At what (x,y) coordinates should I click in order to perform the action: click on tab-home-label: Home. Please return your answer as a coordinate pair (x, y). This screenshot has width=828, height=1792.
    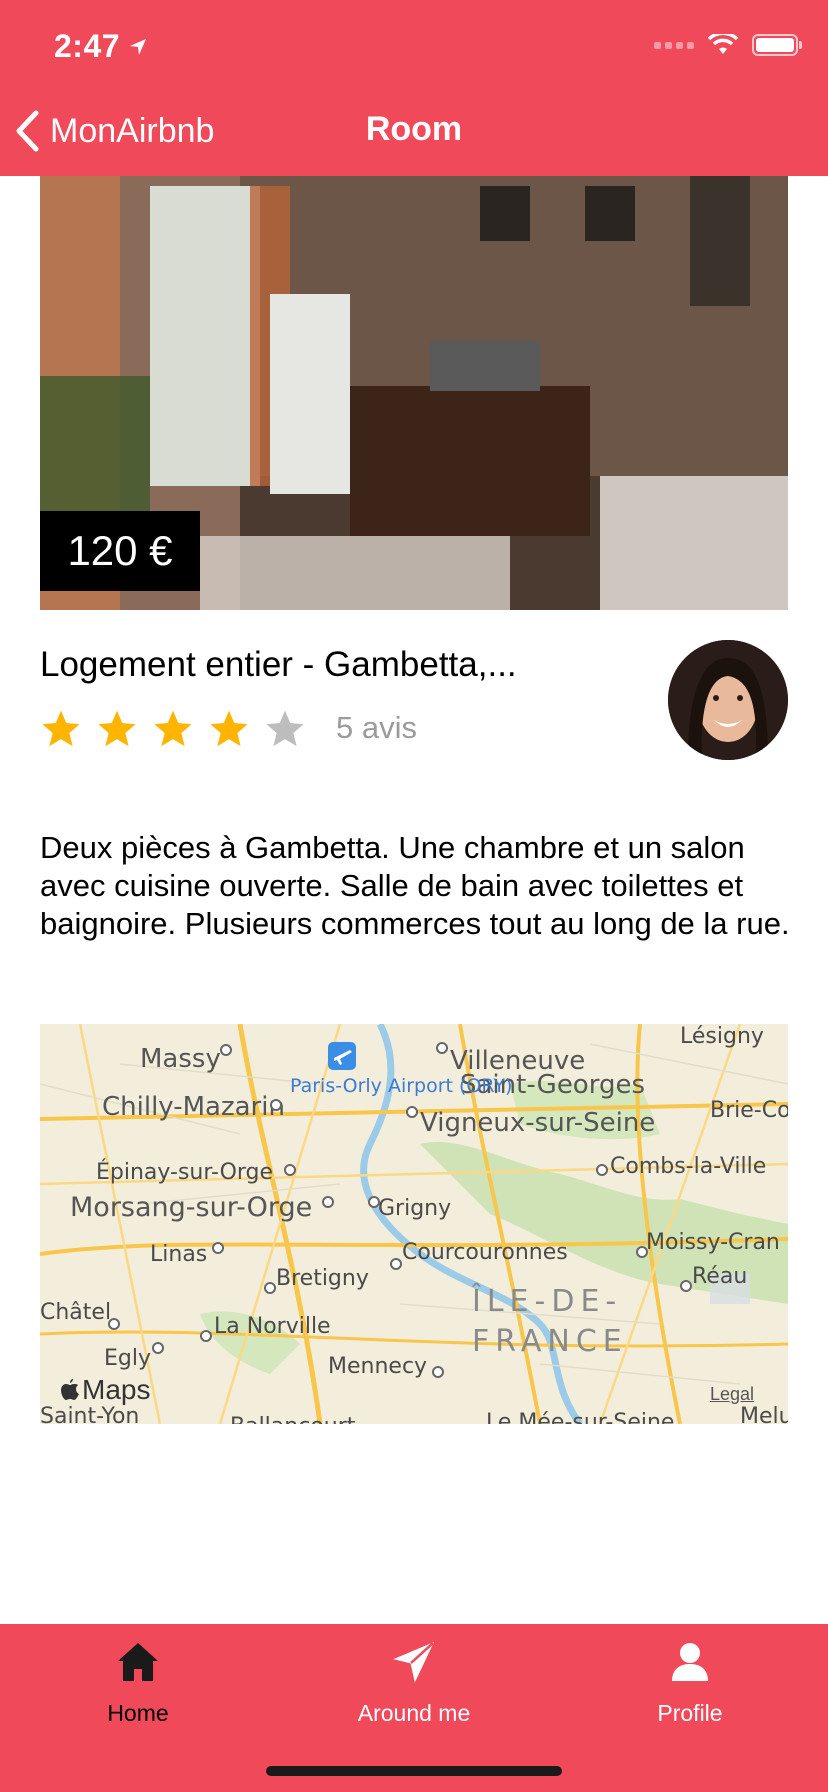
    Looking at the image, I should click on (138, 1713).